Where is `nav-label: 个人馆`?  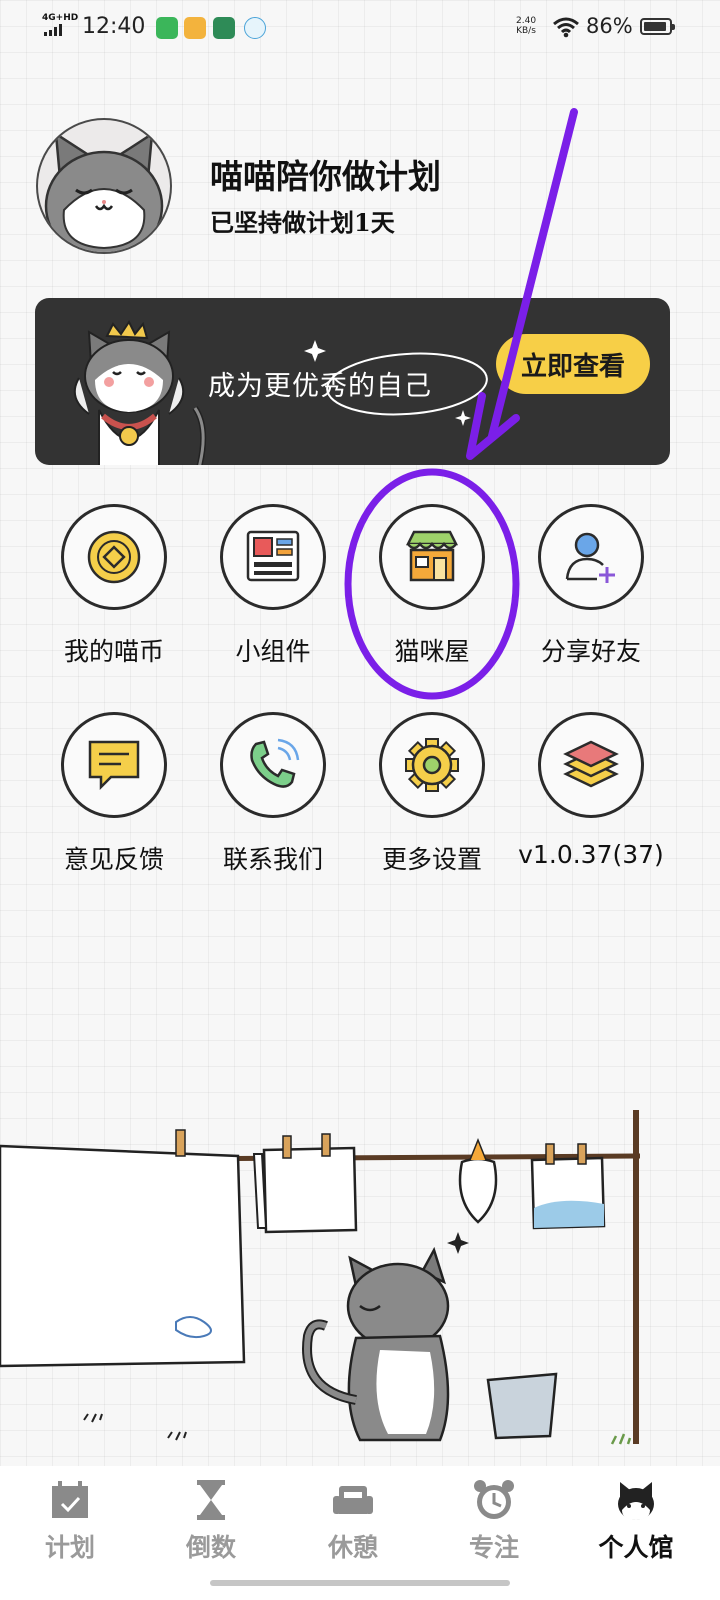 nav-label: 个人馆 is located at coordinates (636, 1547).